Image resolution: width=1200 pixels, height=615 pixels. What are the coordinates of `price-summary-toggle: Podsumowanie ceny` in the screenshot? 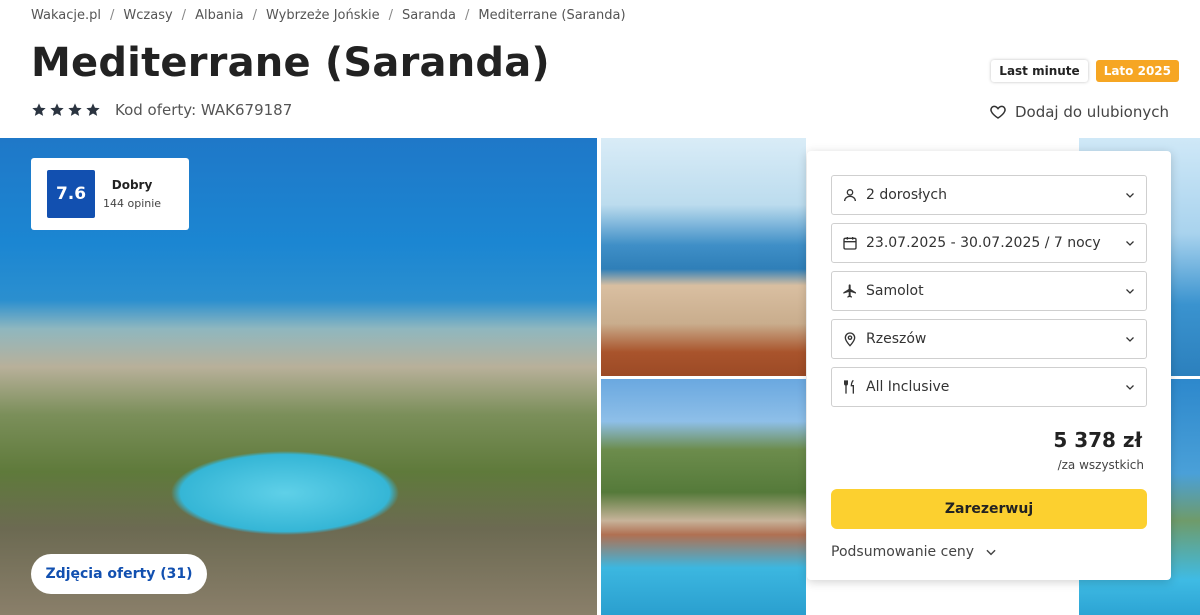 It's located at (914, 552).